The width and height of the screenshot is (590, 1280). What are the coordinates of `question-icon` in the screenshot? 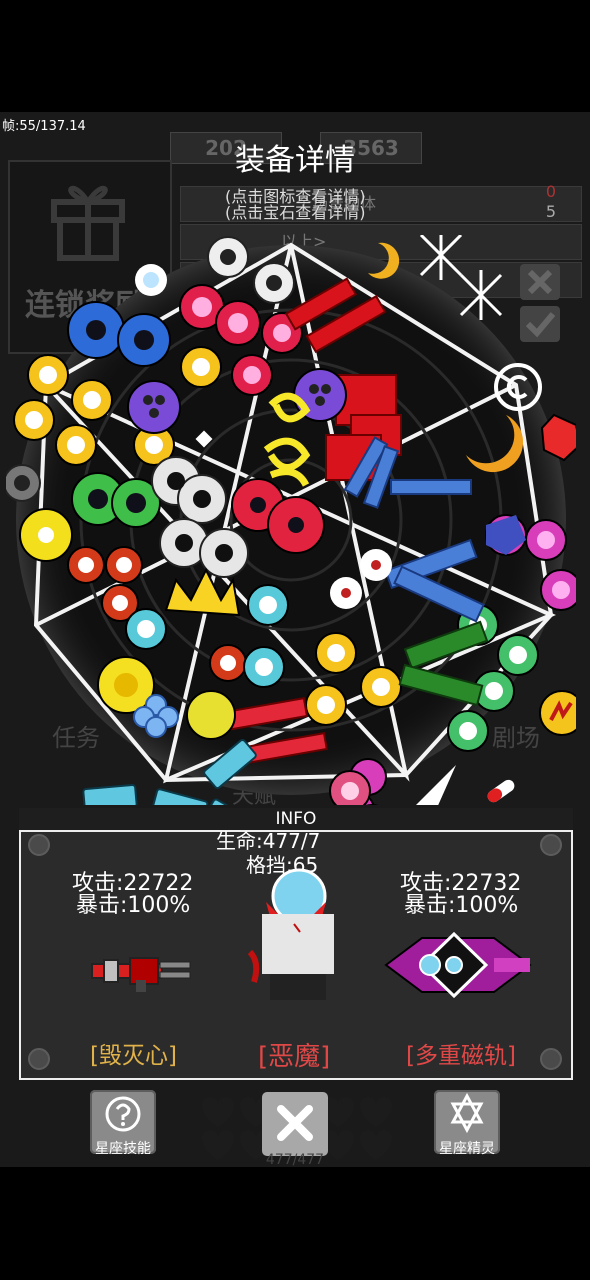 It's located at (123, 1114).